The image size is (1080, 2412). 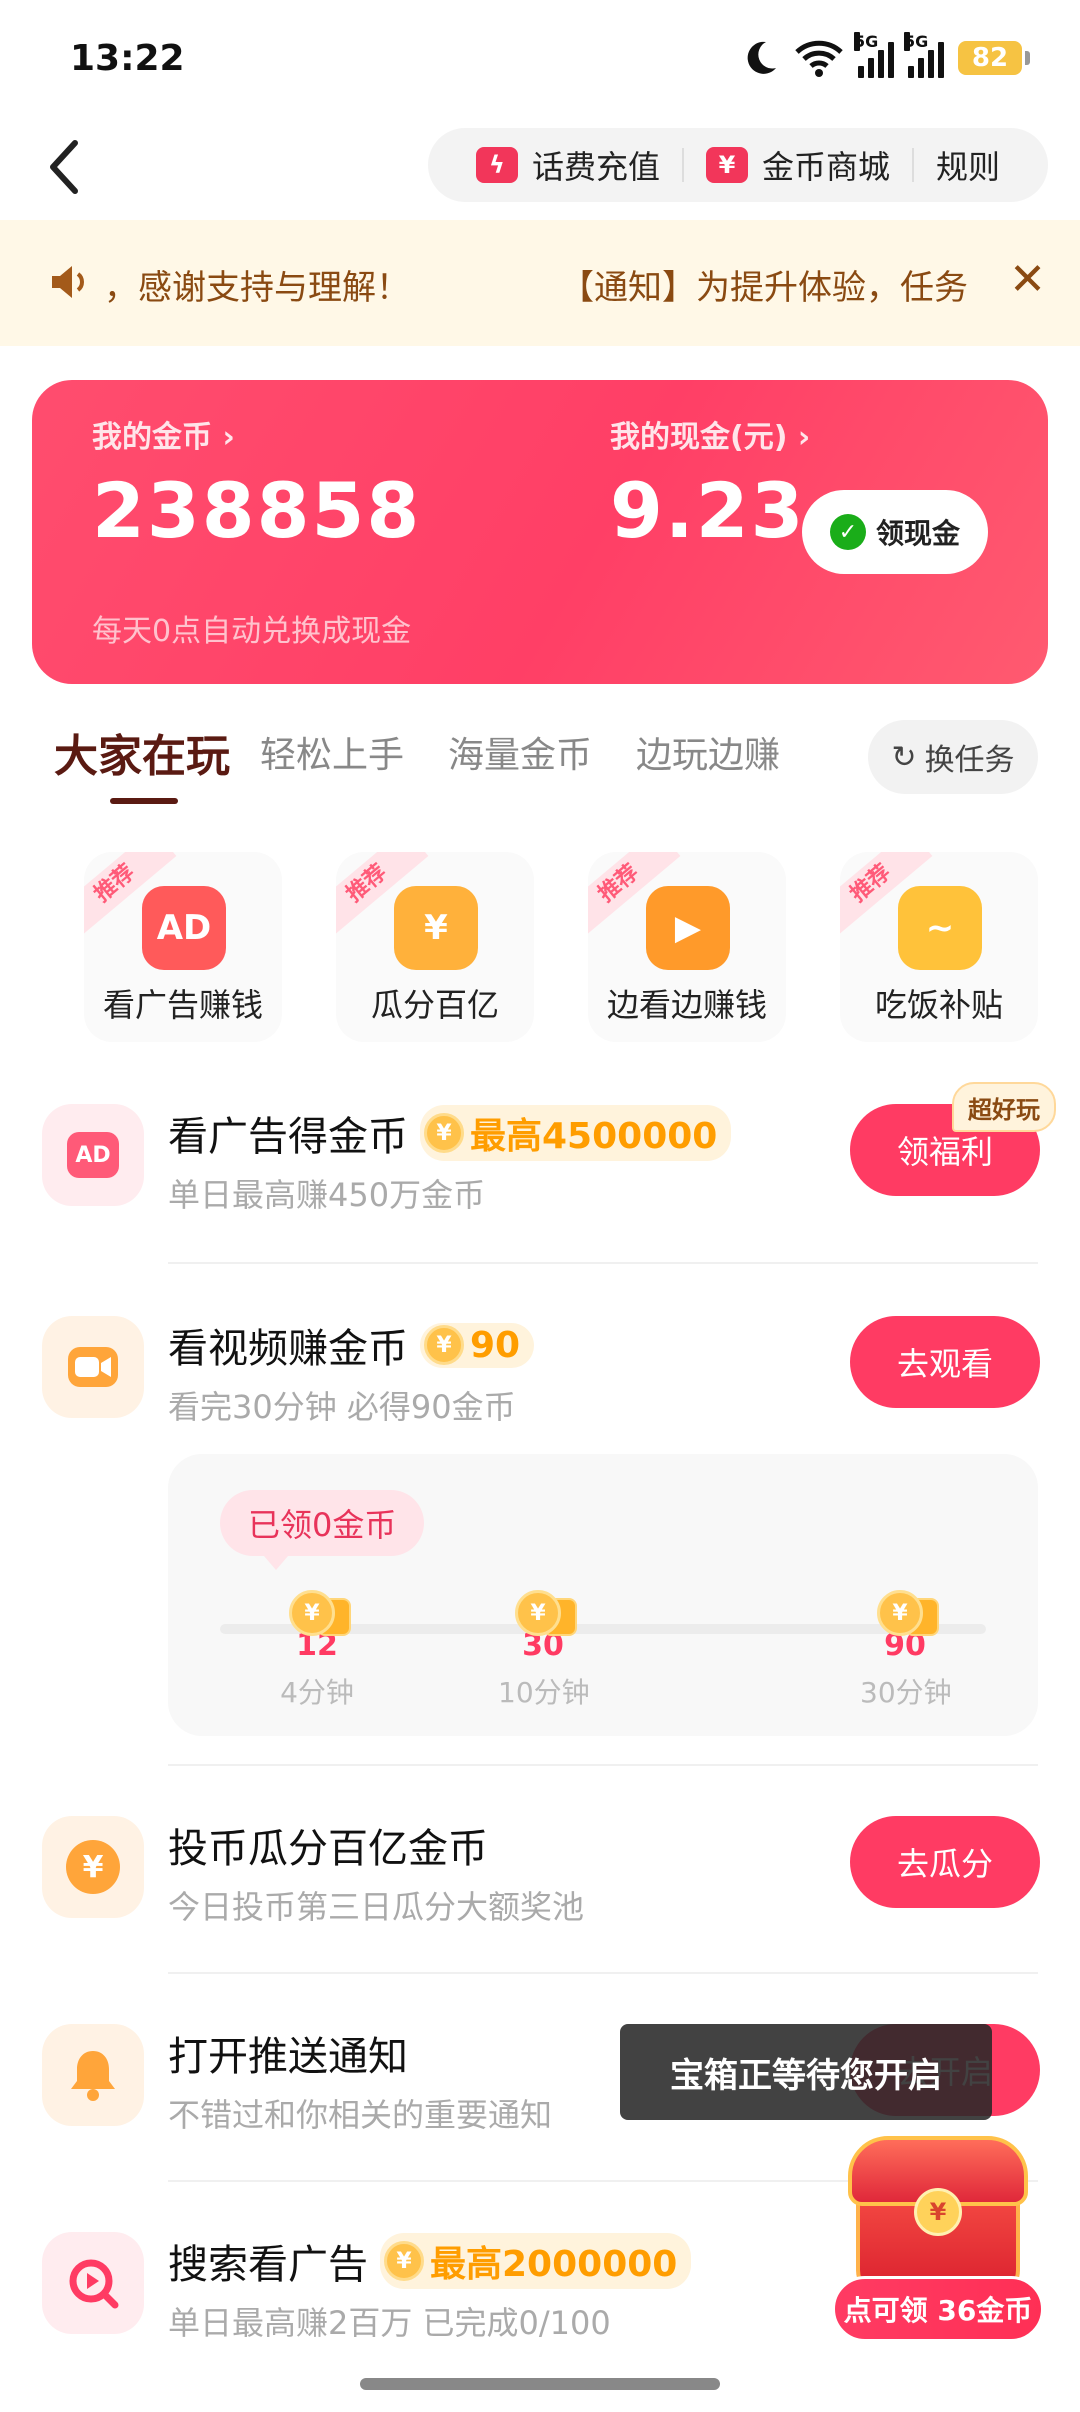 What do you see at coordinates (544, 1692) in the screenshot?
I see `milestone-label: 10分钟` at bounding box center [544, 1692].